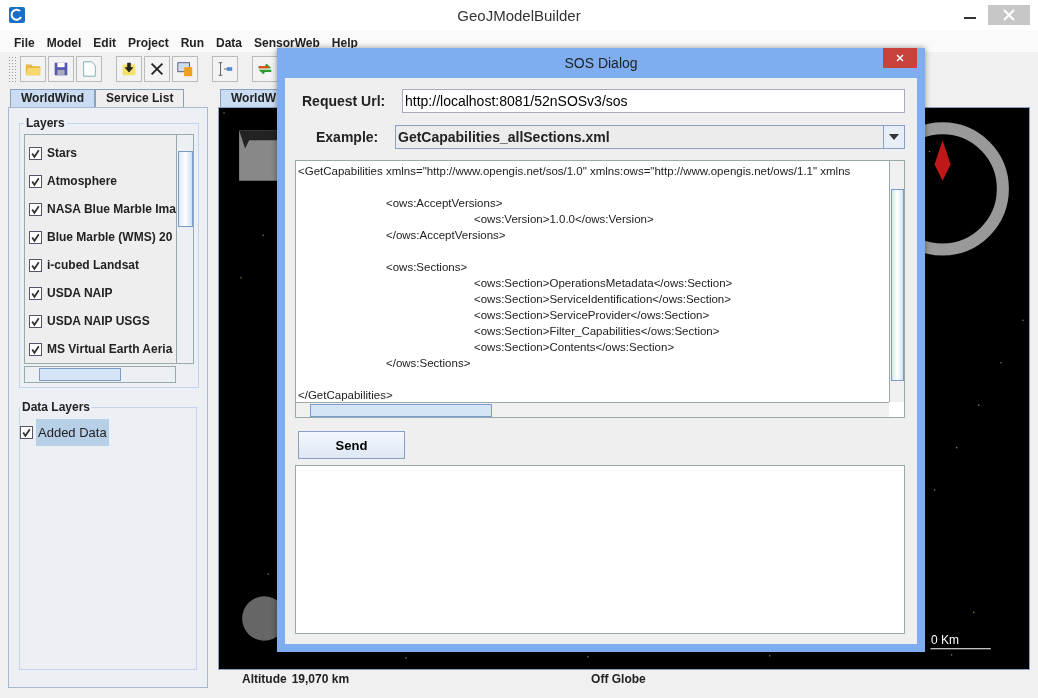 The height and width of the screenshot is (698, 1038). I want to click on code-line: <ows:Section>ServiceIdentification</ows:Section>, so click(602, 299).